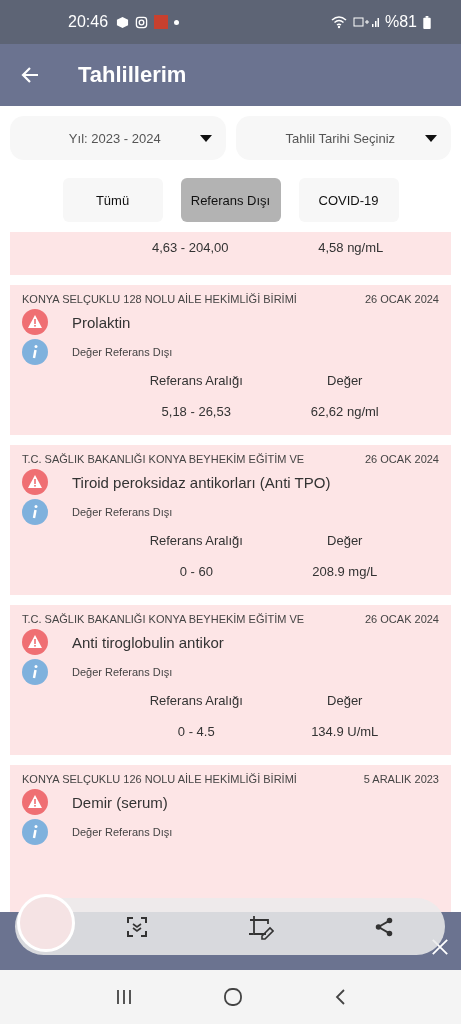 This screenshot has width=461, height=1024. What do you see at coordinates (196, 731) in the screenshot?
I see `reference-range: 0 - 4.5` at bounding box center [196, 731].